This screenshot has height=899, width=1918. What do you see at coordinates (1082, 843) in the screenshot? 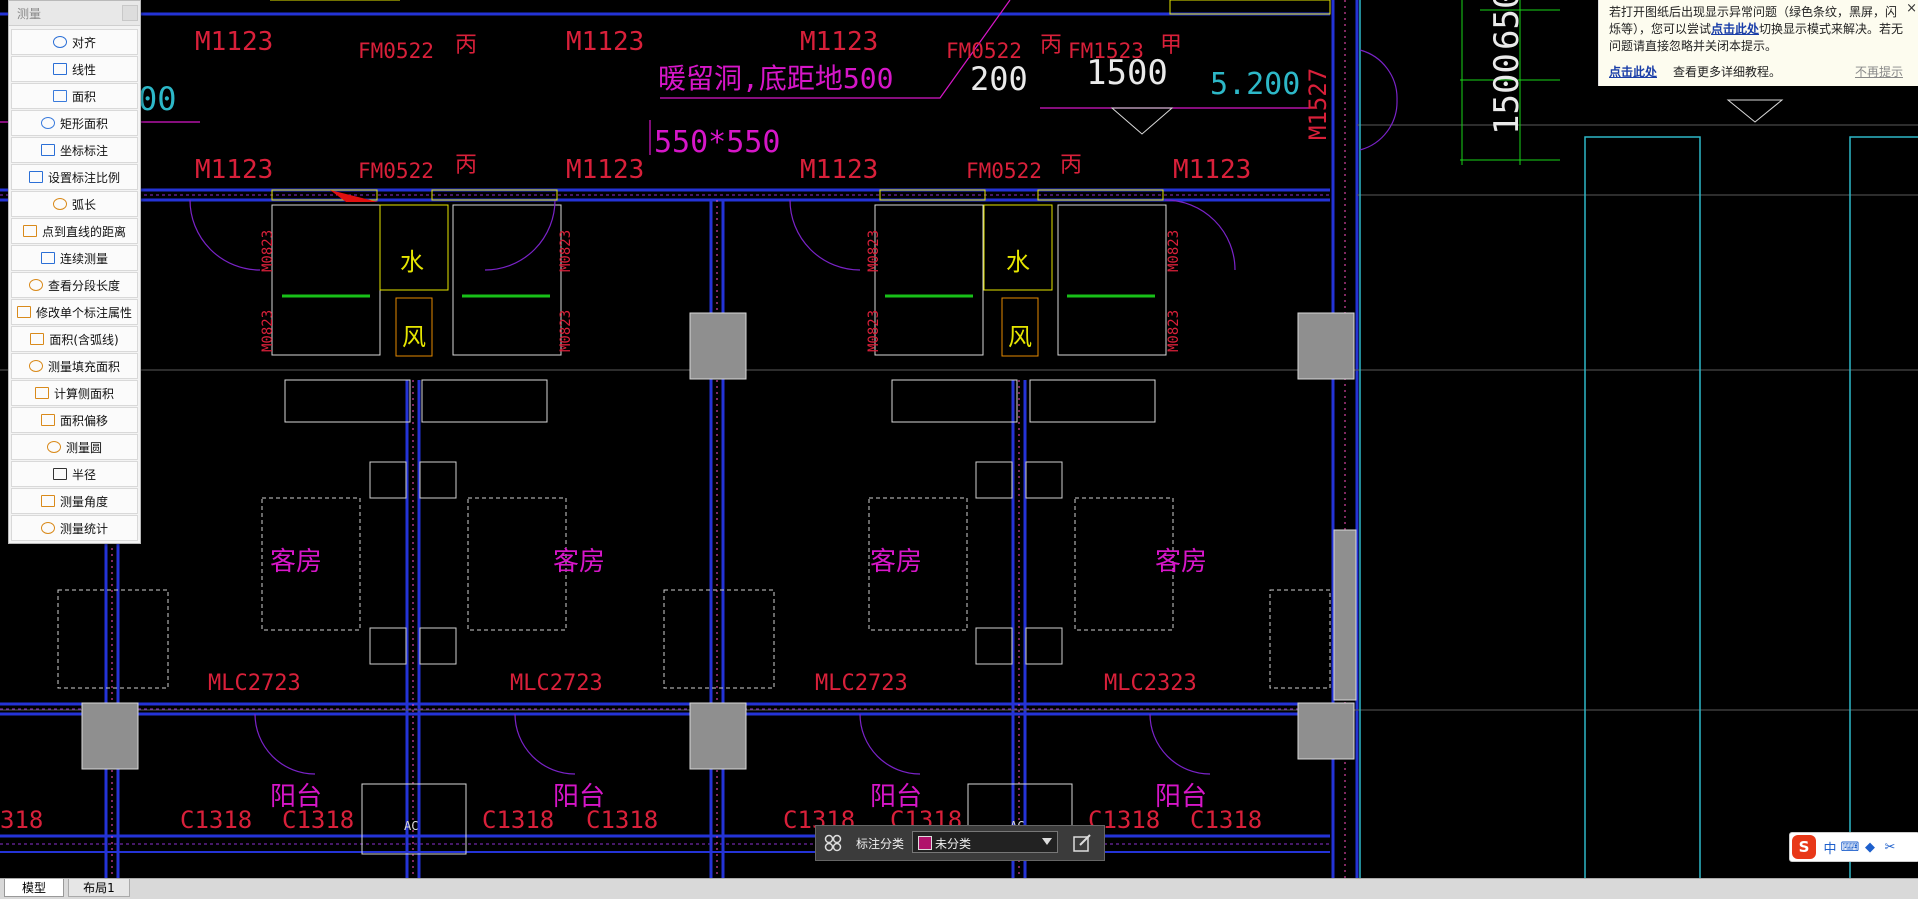
I see `edit-icon` at bounding box center [1082, 843].